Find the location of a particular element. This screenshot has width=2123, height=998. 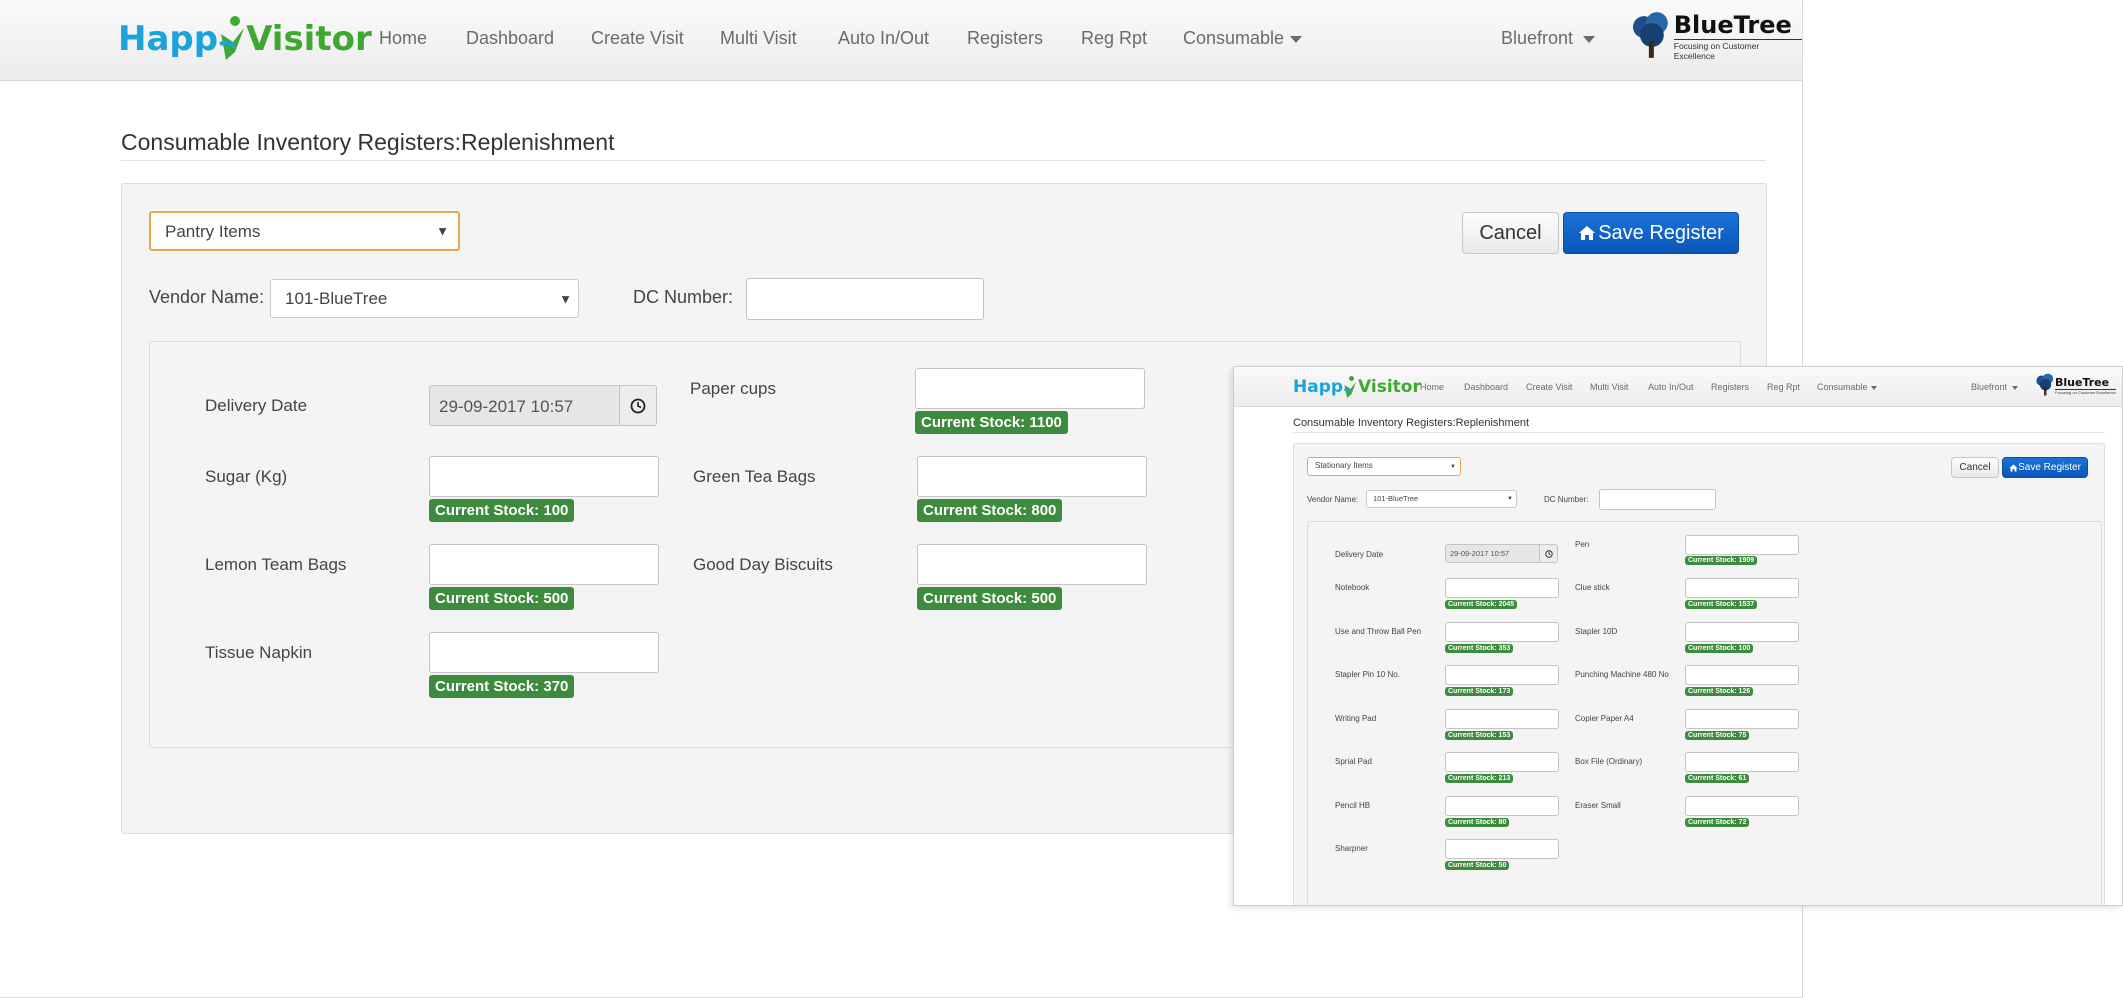

item-label: Green Tea Bags is located at coordinates (754, 476).